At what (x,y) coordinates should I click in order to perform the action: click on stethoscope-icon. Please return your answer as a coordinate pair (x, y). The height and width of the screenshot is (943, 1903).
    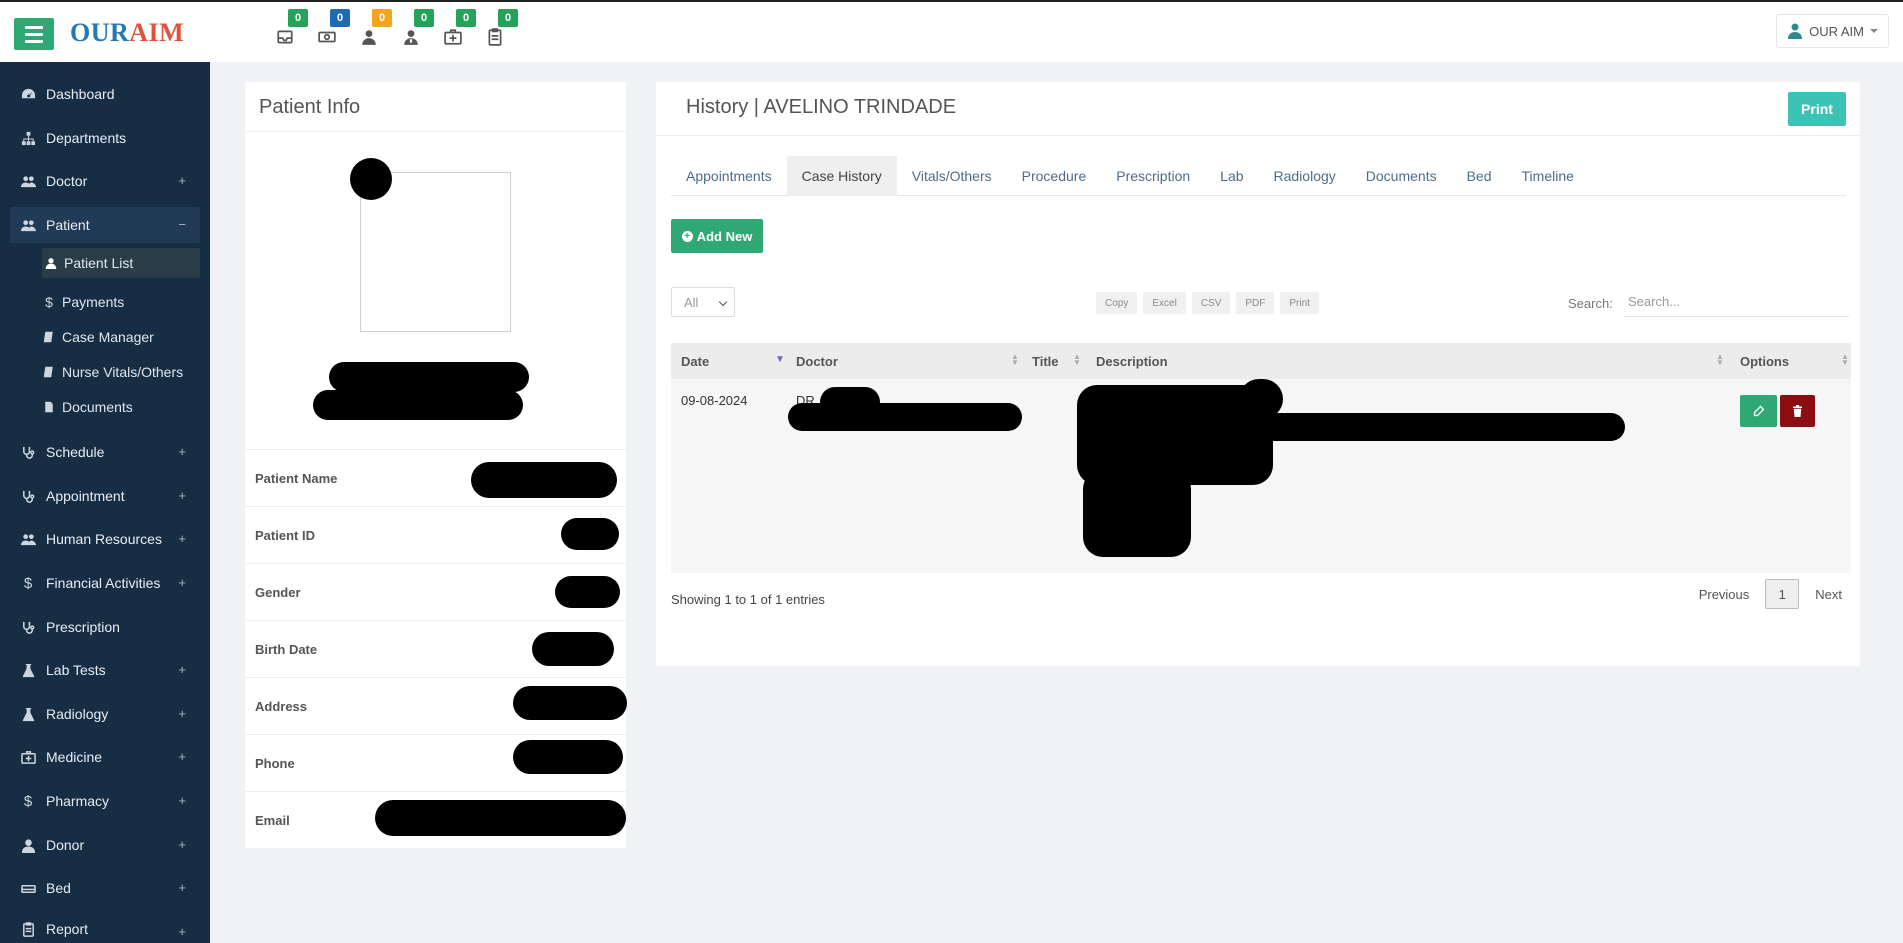
    Looking at the image, I should click on (28, 452).